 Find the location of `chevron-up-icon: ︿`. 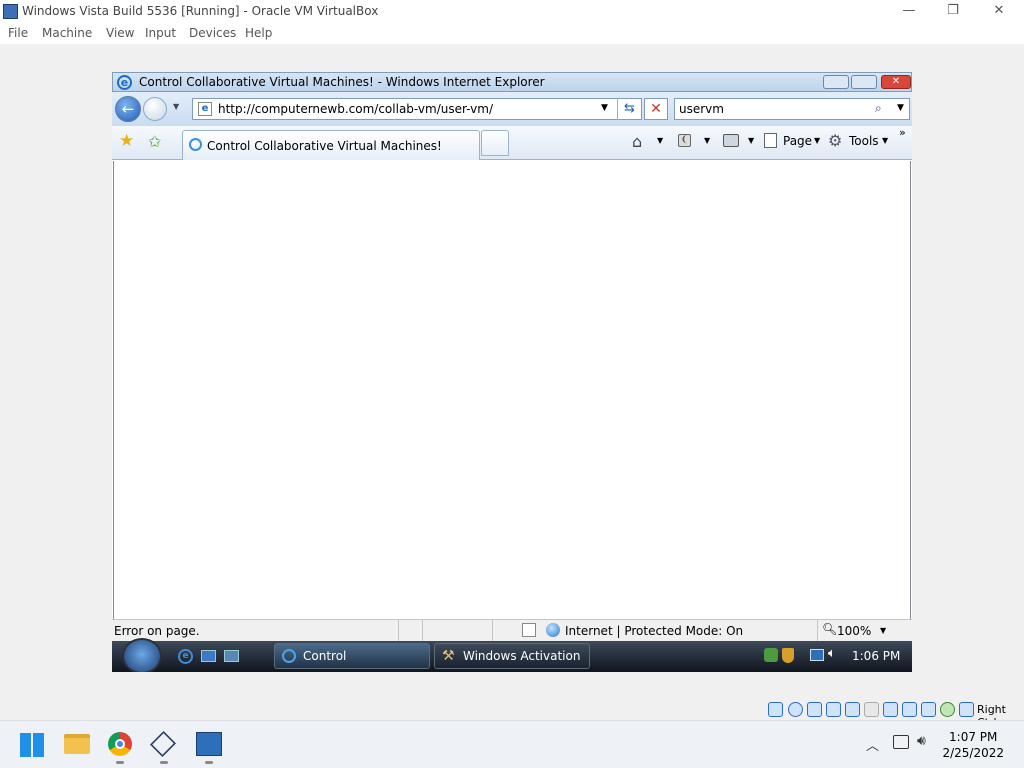

chevron-up-icon: ︿ is located at coordinates (872, 744).